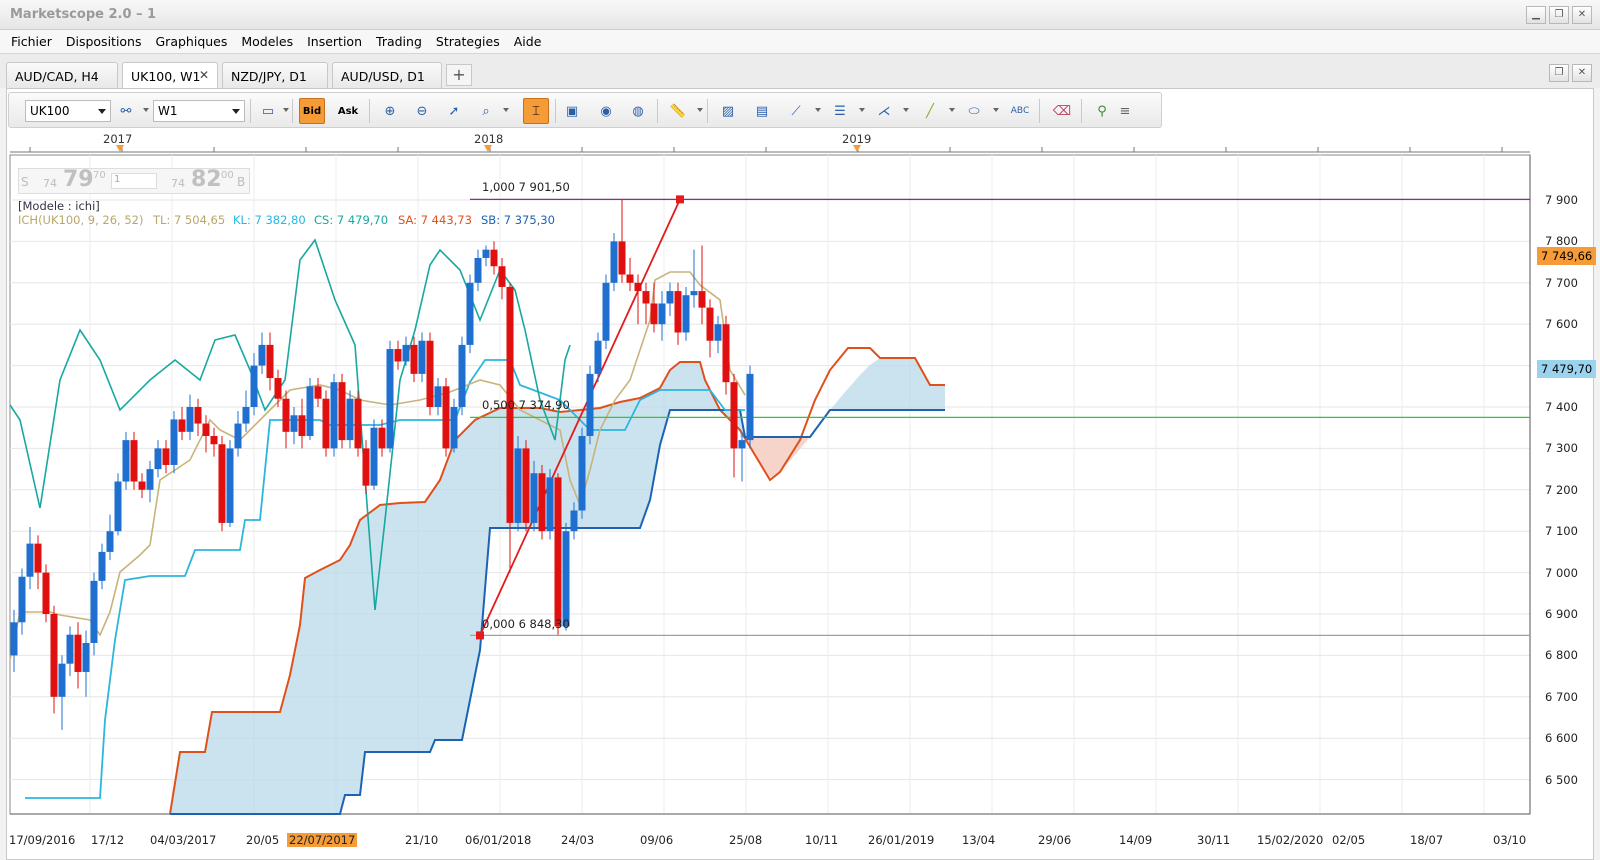 This screenshot has height=860, width=1600. I want to click on date-tick-label: 24/03, so click(578, 840).